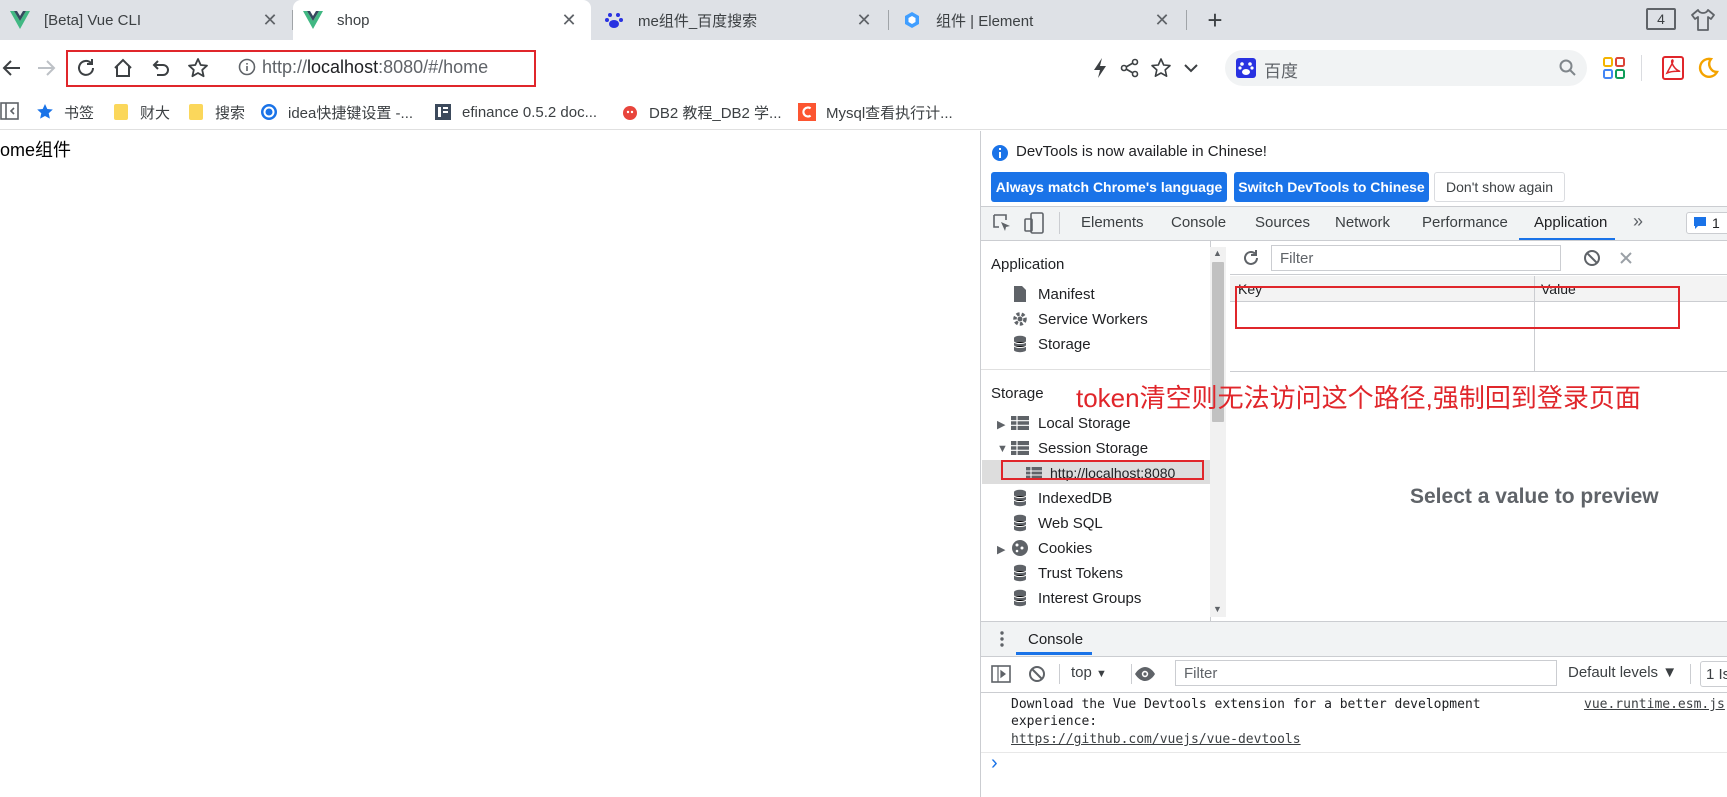  Describe the element at coordinates (1079, 319) in the screenshot. I see `sidebar-item-service-workers: Service Workers` at that location.